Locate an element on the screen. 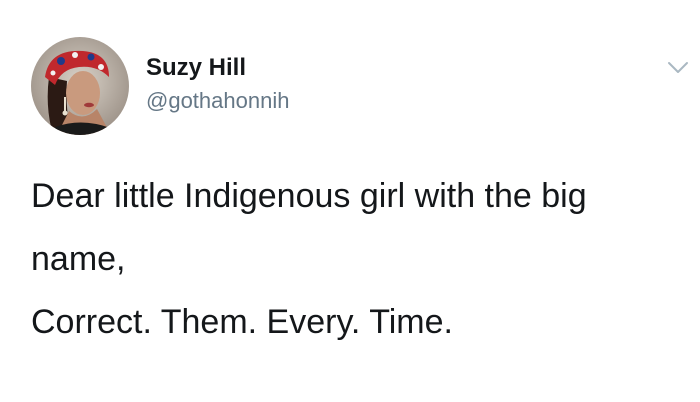 The image size is (700, 402). tweet-text-line: Dear little Indigenous girl with the big is located at coordinates (309, 196).